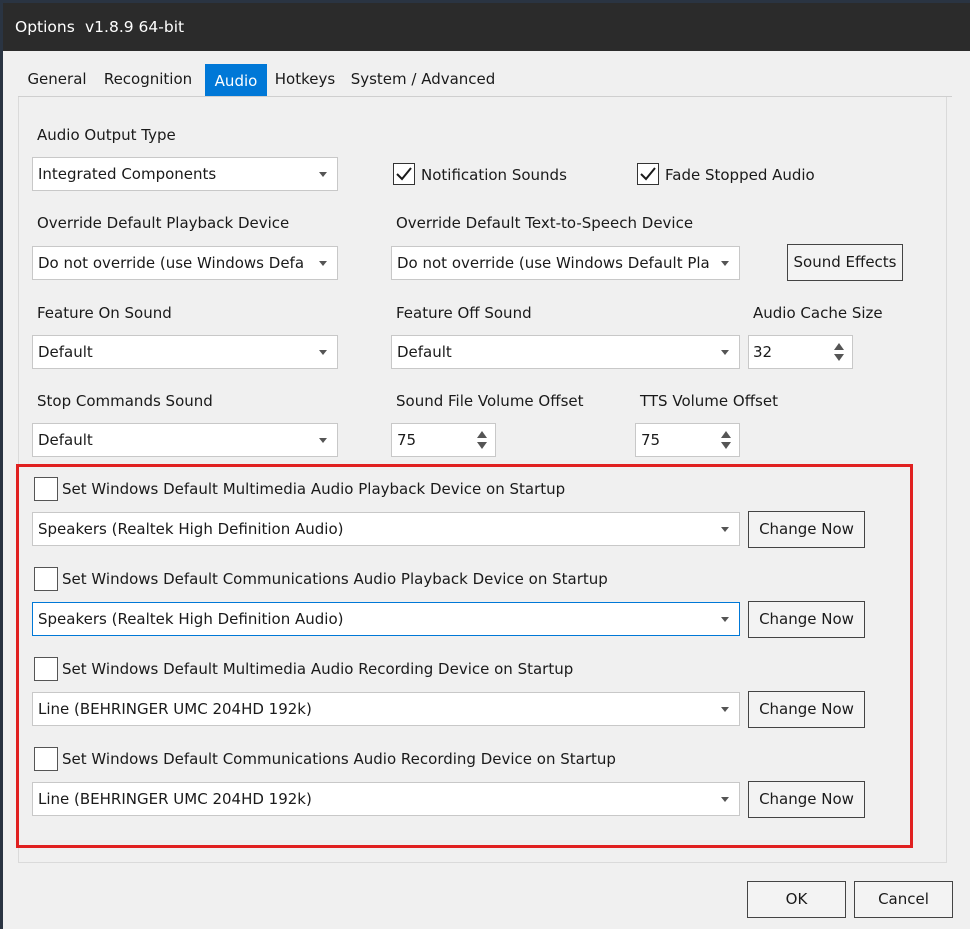 This screenshot has width=970, height=929. I want to click on feature-off-sound-select: Default, so click(565, 352).